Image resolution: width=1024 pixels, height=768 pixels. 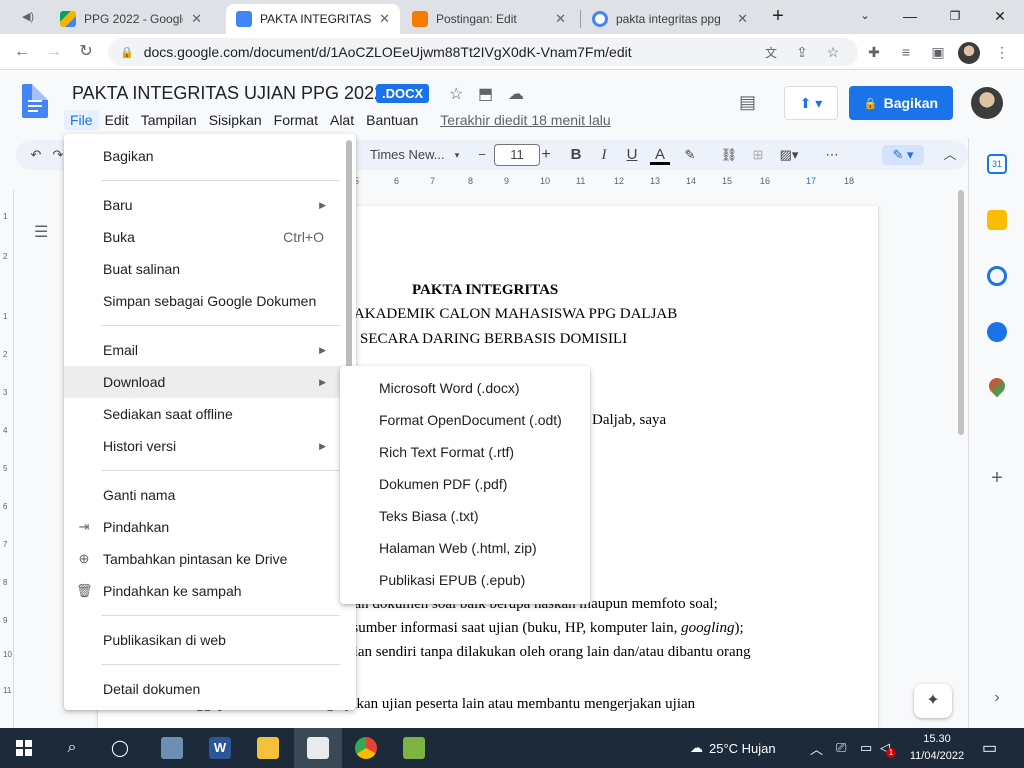 I want to click on decrease-size-icon: −, so click(x=482, y=155).